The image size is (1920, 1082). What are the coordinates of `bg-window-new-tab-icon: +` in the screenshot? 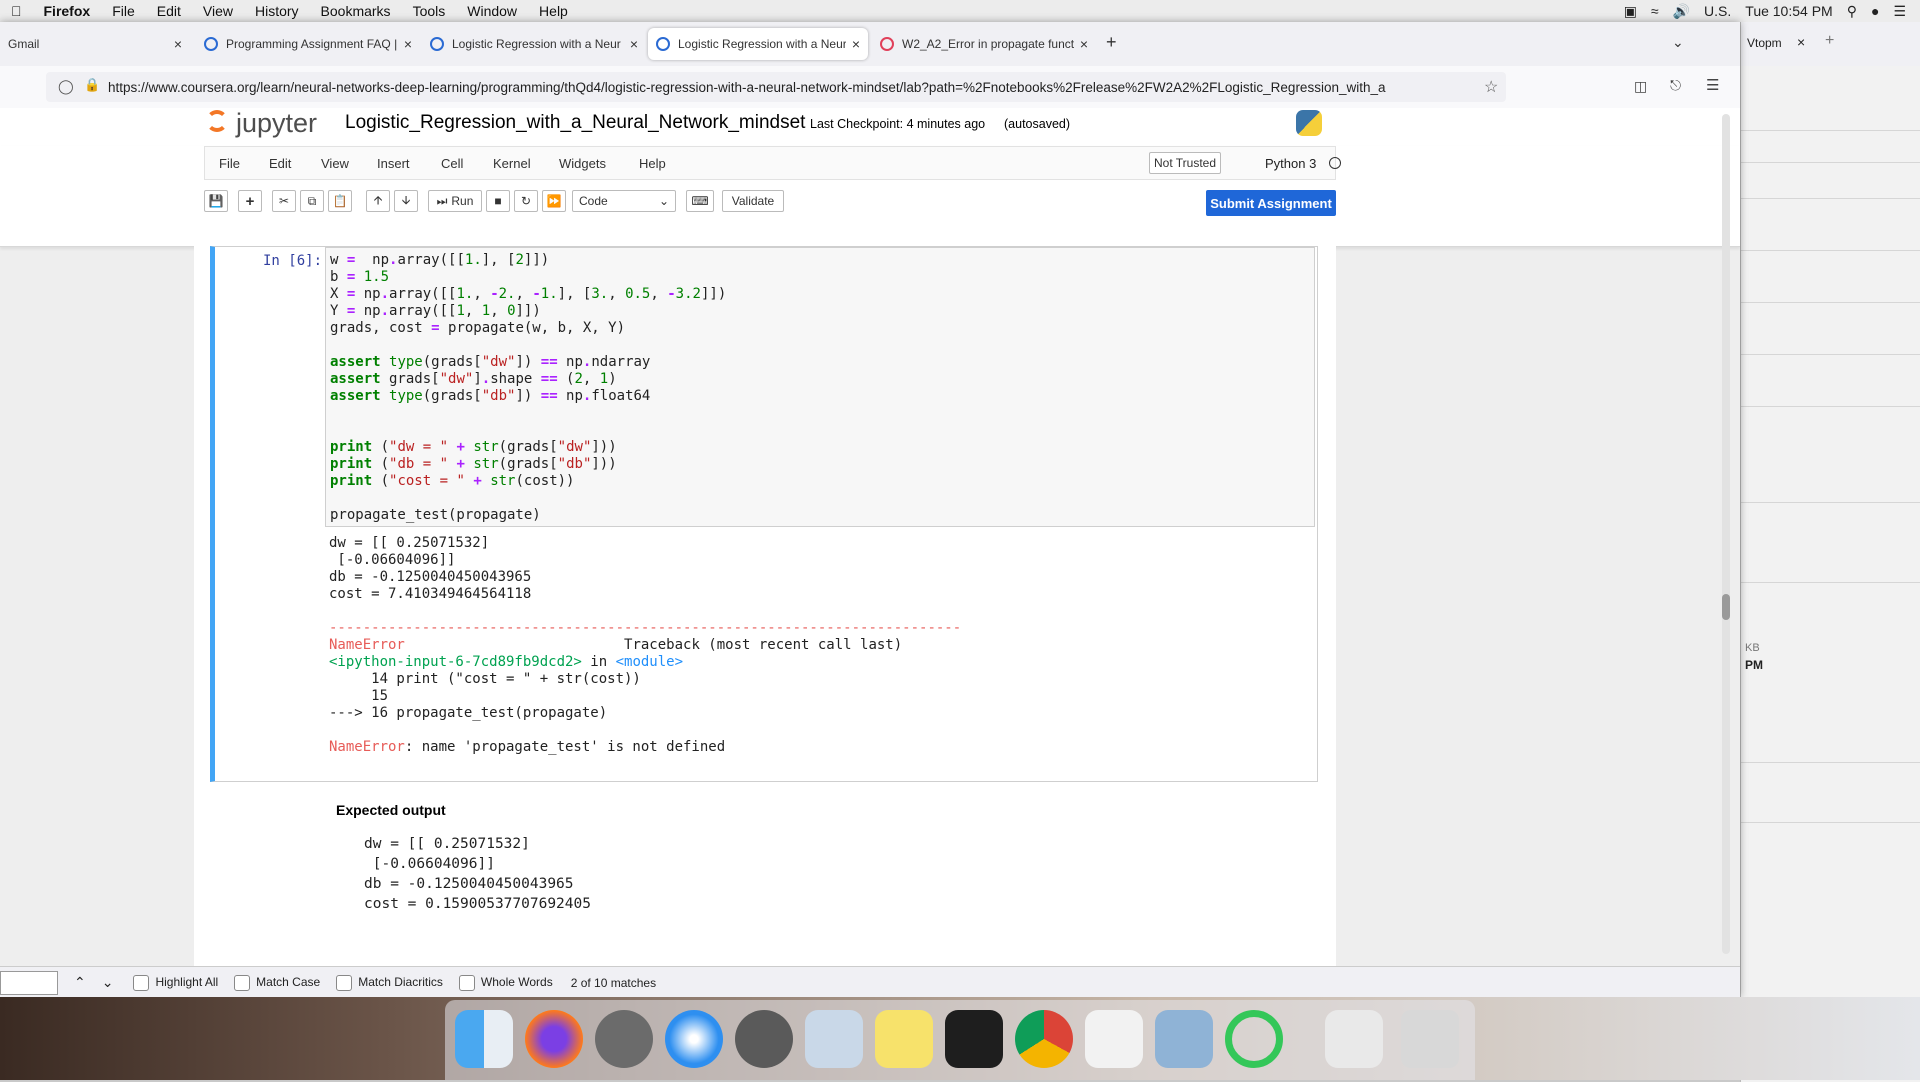 It's located at (1829, 41).